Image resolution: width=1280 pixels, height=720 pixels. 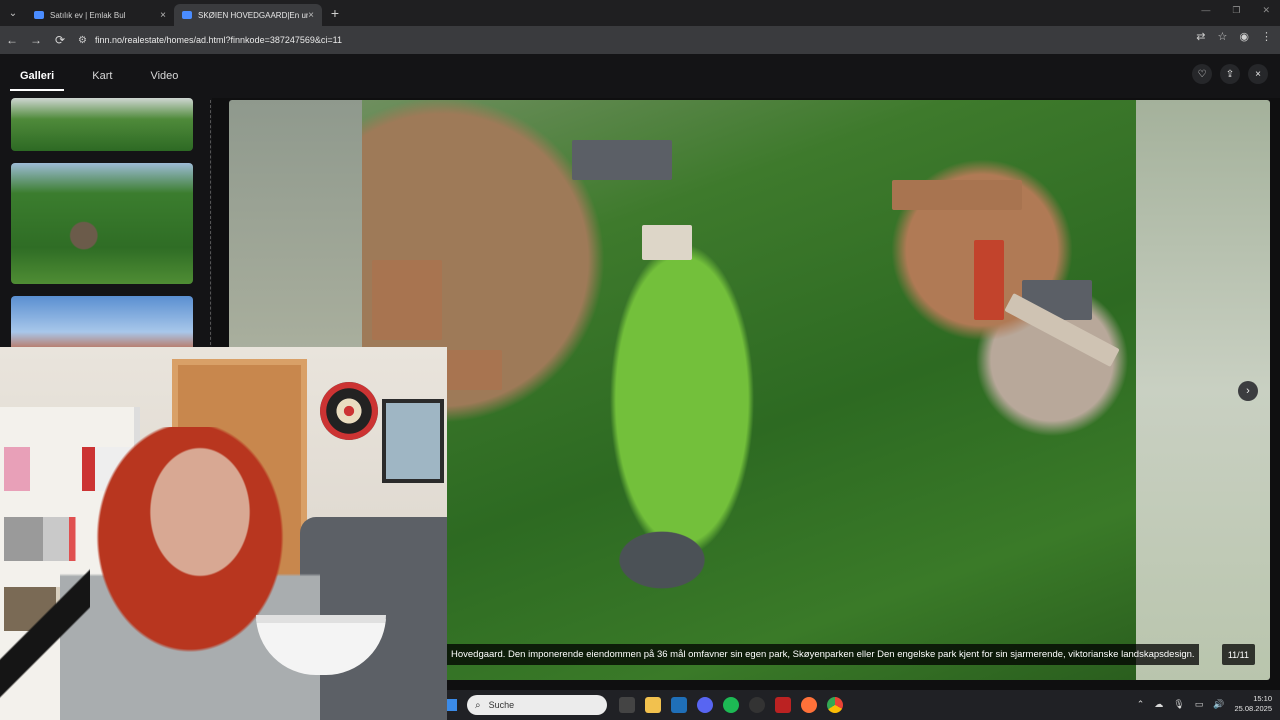 What do you see at coordinates (190, 573) in the screenshot?
I see `webcam-person` at bounding box center [190, 573].